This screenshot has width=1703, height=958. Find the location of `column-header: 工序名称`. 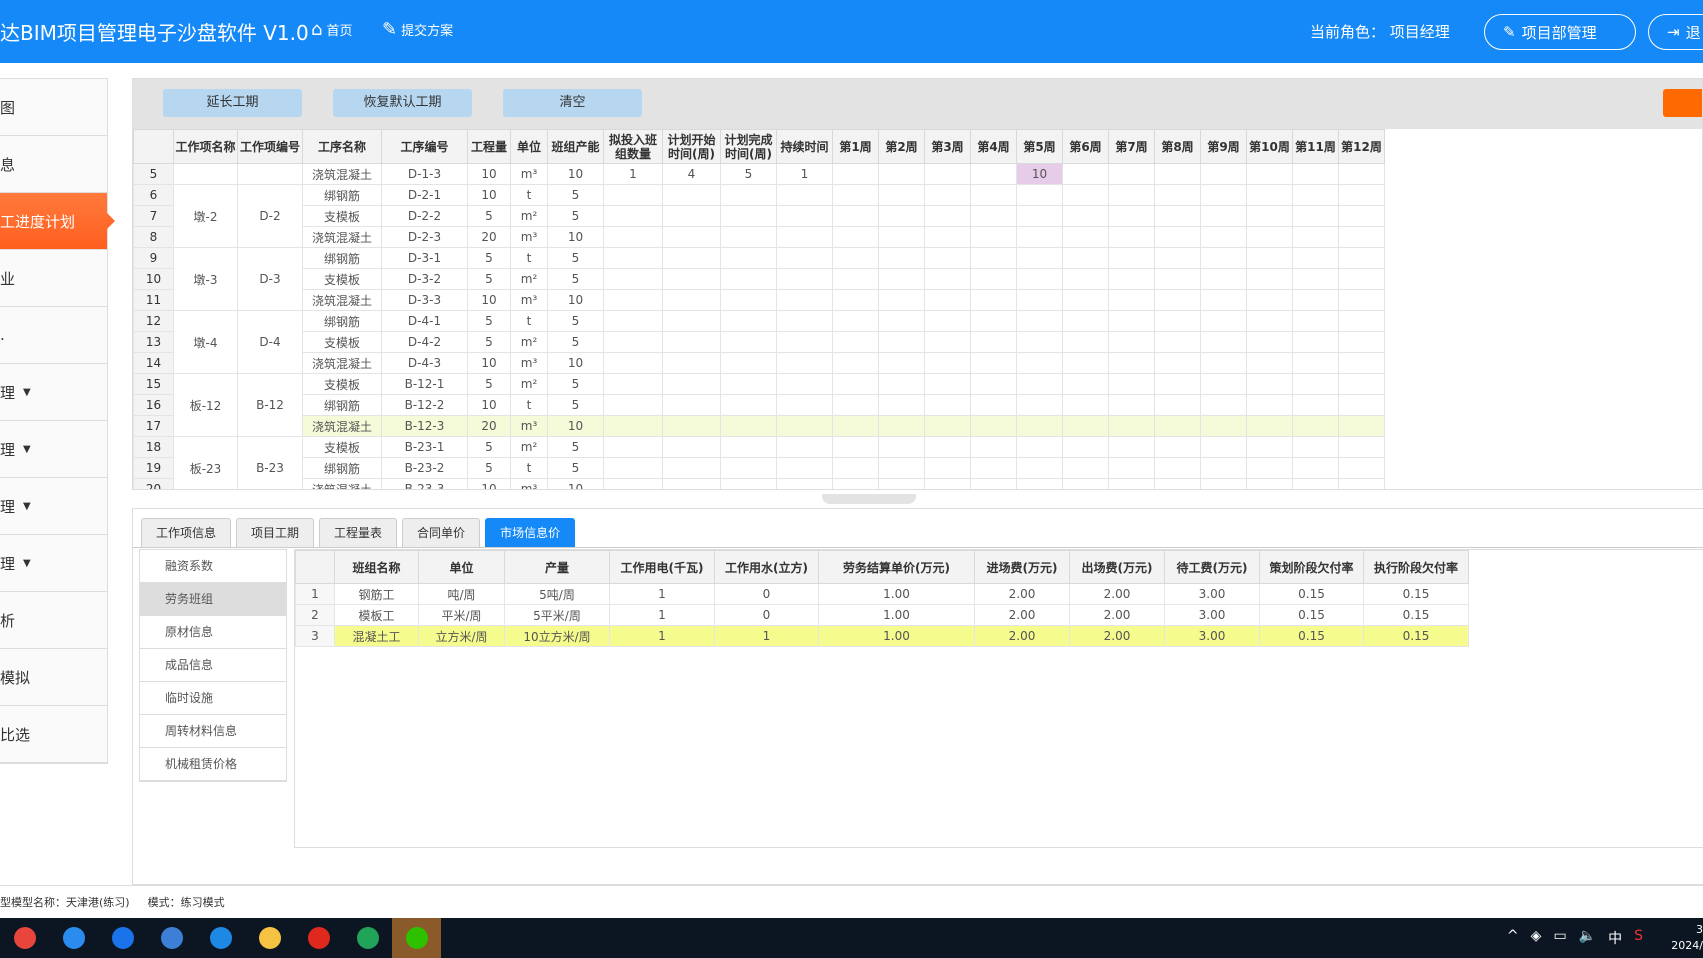

column-header: 工序名称 is located at coordinates (342, 146).